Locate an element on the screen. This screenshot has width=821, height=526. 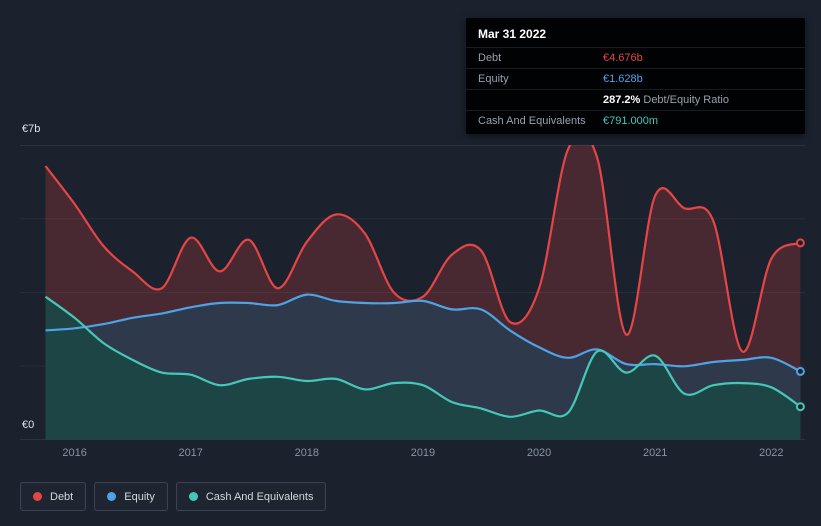
legend-item-cash: Cash And Equivalents is located at coordinates (251, 496).